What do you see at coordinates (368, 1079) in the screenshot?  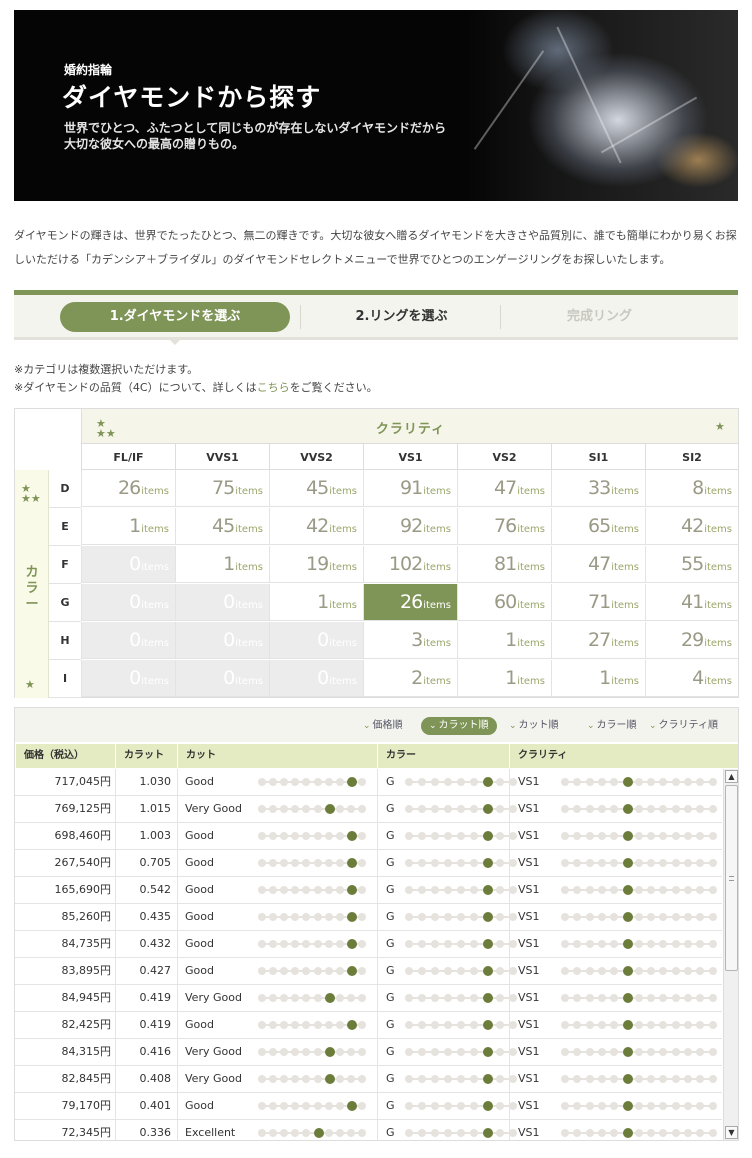 I see `result-row: 82,845円 0.408 Very Good G VS1` at bounding box center [368, 1079].